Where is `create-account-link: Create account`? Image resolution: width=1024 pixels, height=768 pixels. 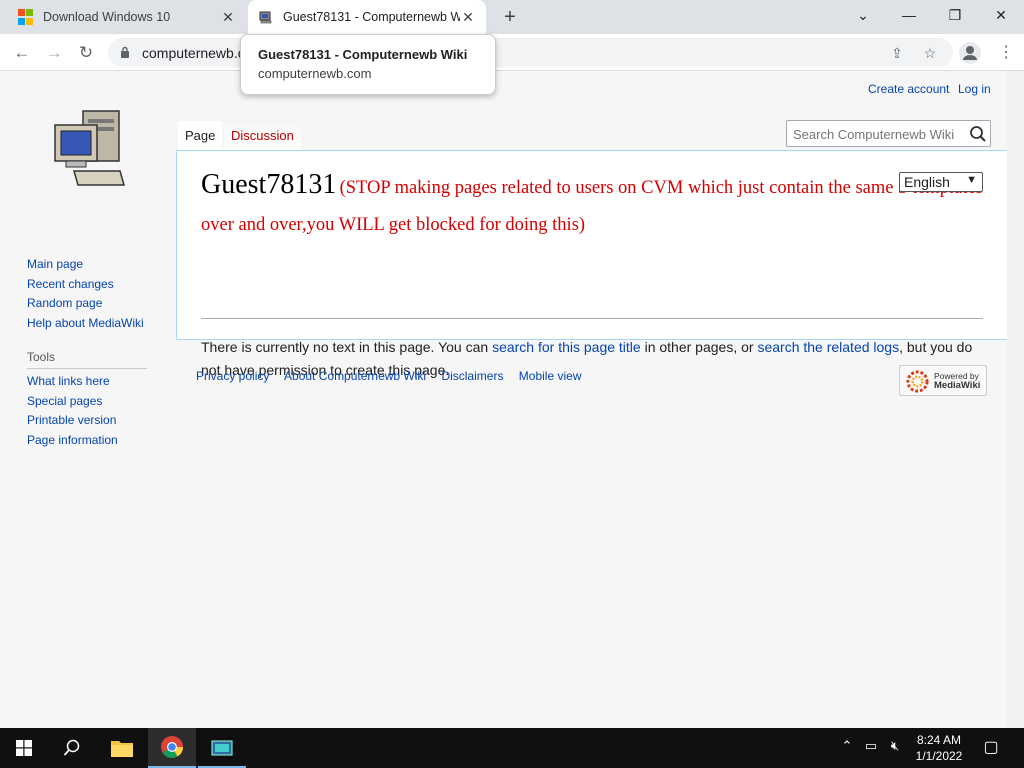 create-account-link: Create account is located at coordinates (908, 89).